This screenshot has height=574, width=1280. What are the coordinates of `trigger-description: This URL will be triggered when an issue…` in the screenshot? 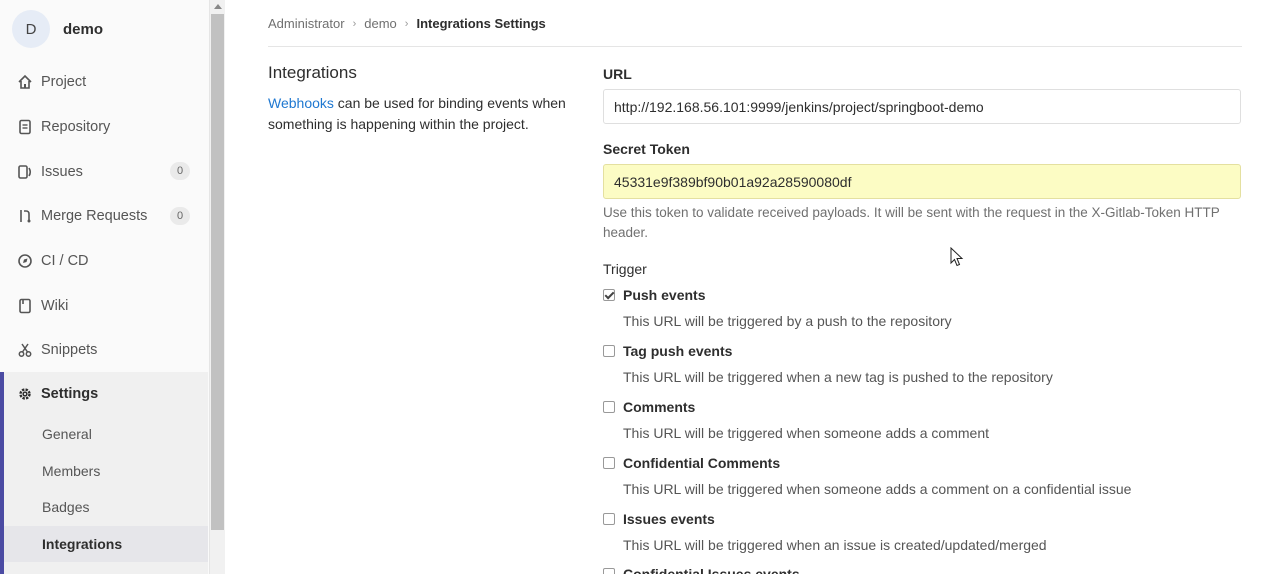 It's located at (835, 545).